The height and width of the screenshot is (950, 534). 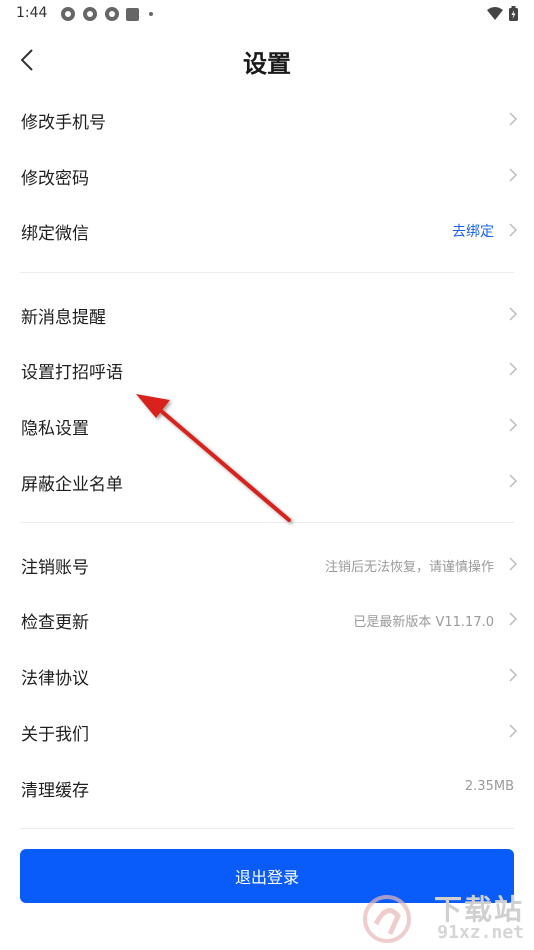 I want to click on row-value: 注销后无法恢复，请谨慎操作, so click(x=409, y=567).